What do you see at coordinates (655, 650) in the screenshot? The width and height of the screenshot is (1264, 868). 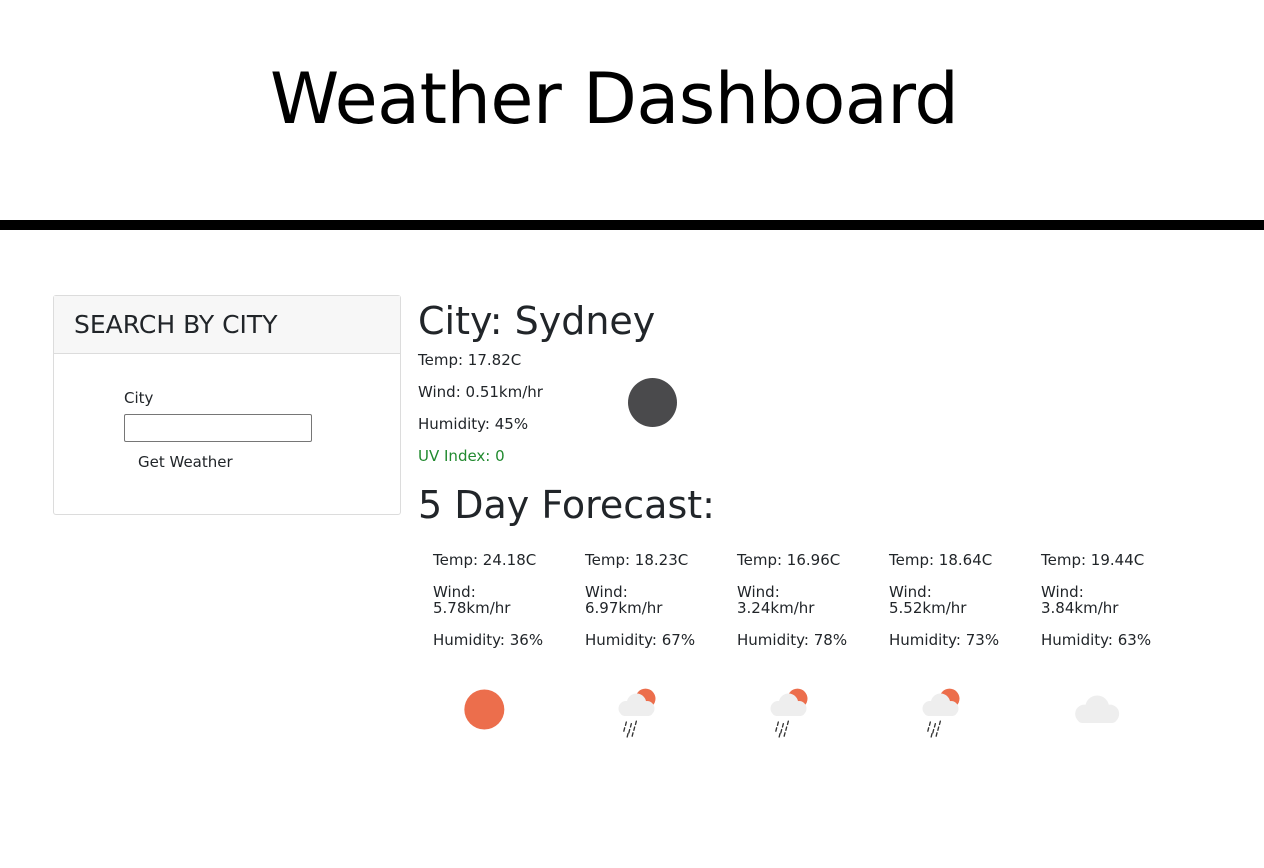 I see `forecast-day-card: Temp: 18.23C Wind: 6.97km/hr Humidity: 67%` at bounding box center [655, 650].